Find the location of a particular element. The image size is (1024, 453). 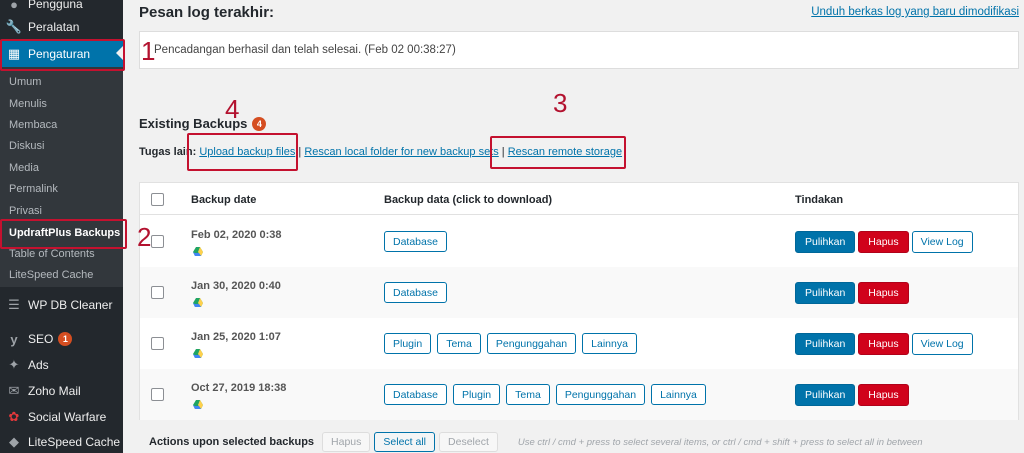

settings-icon: ▦ is located at coordinates (14, 53).